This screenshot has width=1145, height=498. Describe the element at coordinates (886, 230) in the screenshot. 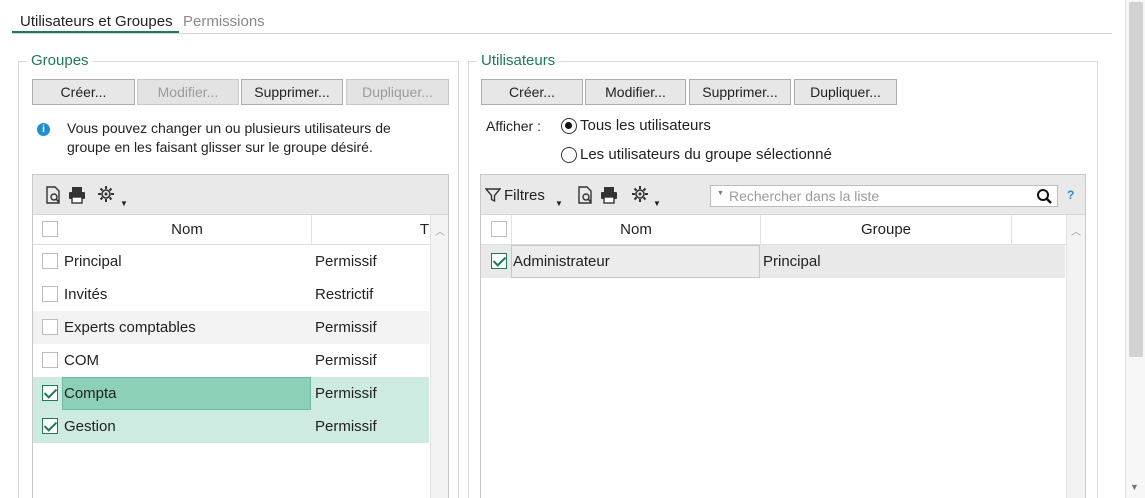

I see `column-header-group: Groupe` at that location.